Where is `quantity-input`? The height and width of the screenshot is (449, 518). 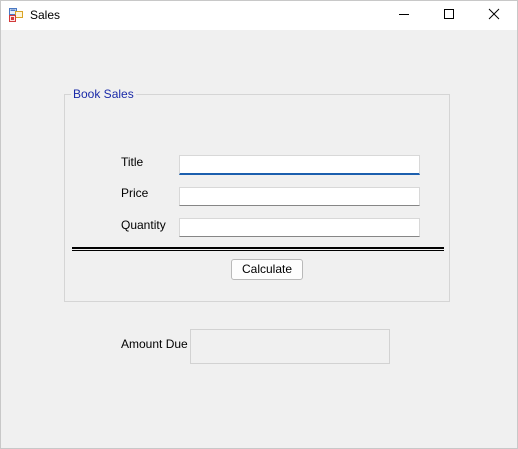
quantity-input is located at coordinates (299, 227).